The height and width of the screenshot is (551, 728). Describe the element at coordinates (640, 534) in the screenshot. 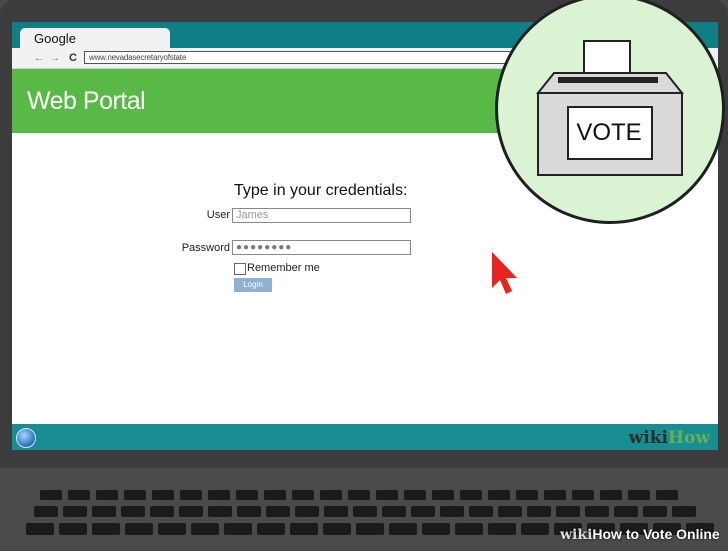

I see `wikihow-footer-title: wikiHow to Vote Online` at that location.